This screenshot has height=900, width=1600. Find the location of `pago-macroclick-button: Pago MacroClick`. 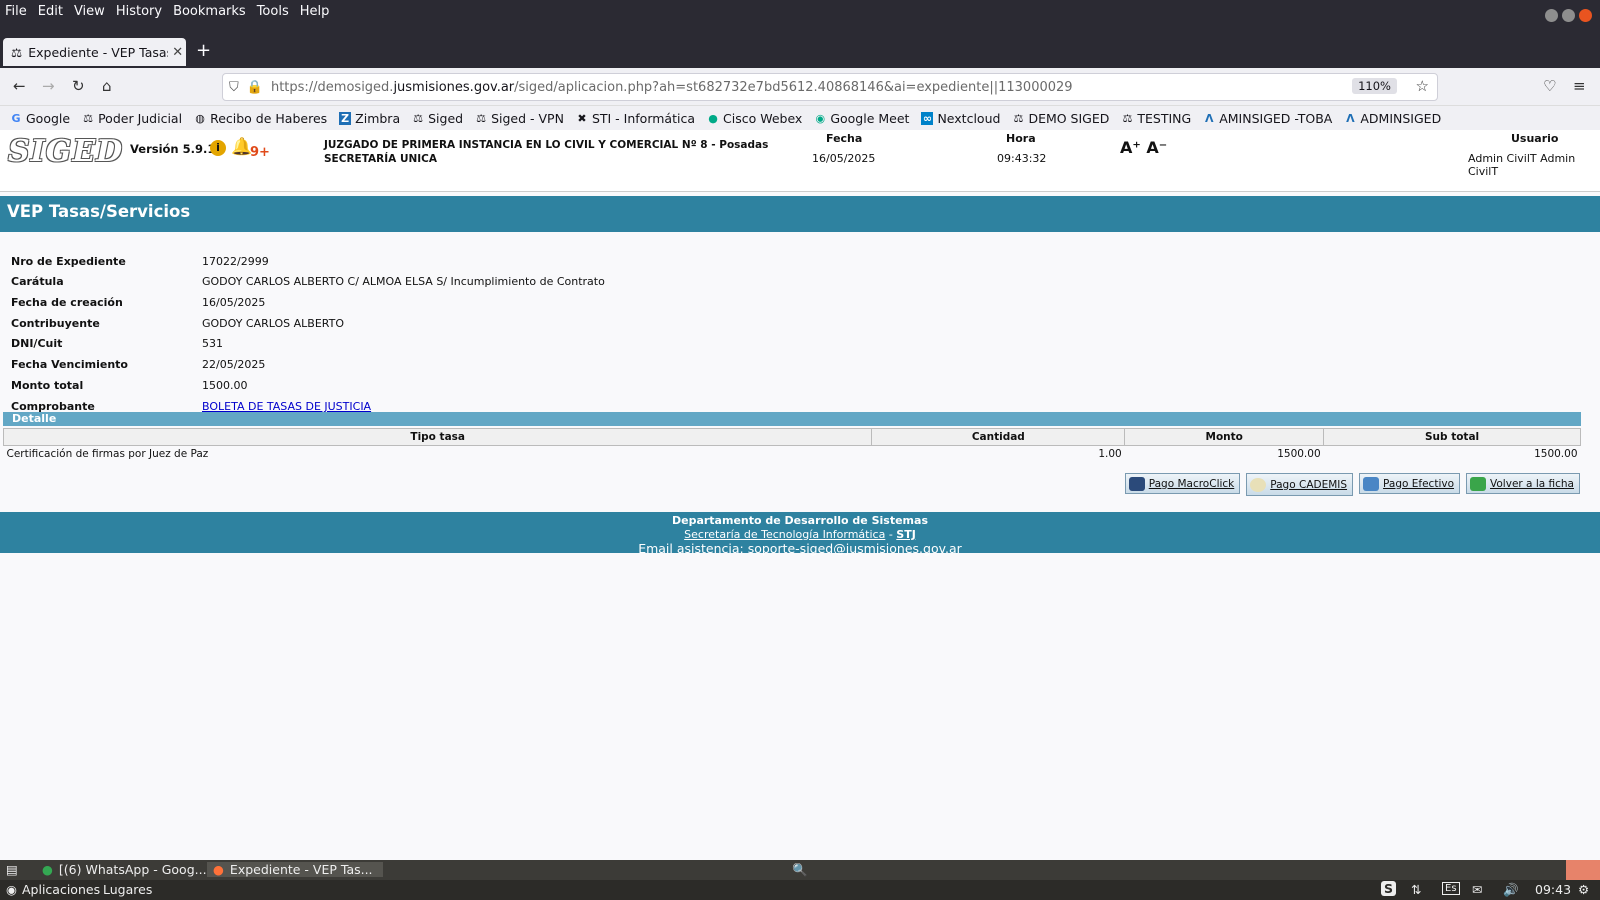

pago-macroclick-button: Pago MacroClick is located at coordinates (1182, 483).